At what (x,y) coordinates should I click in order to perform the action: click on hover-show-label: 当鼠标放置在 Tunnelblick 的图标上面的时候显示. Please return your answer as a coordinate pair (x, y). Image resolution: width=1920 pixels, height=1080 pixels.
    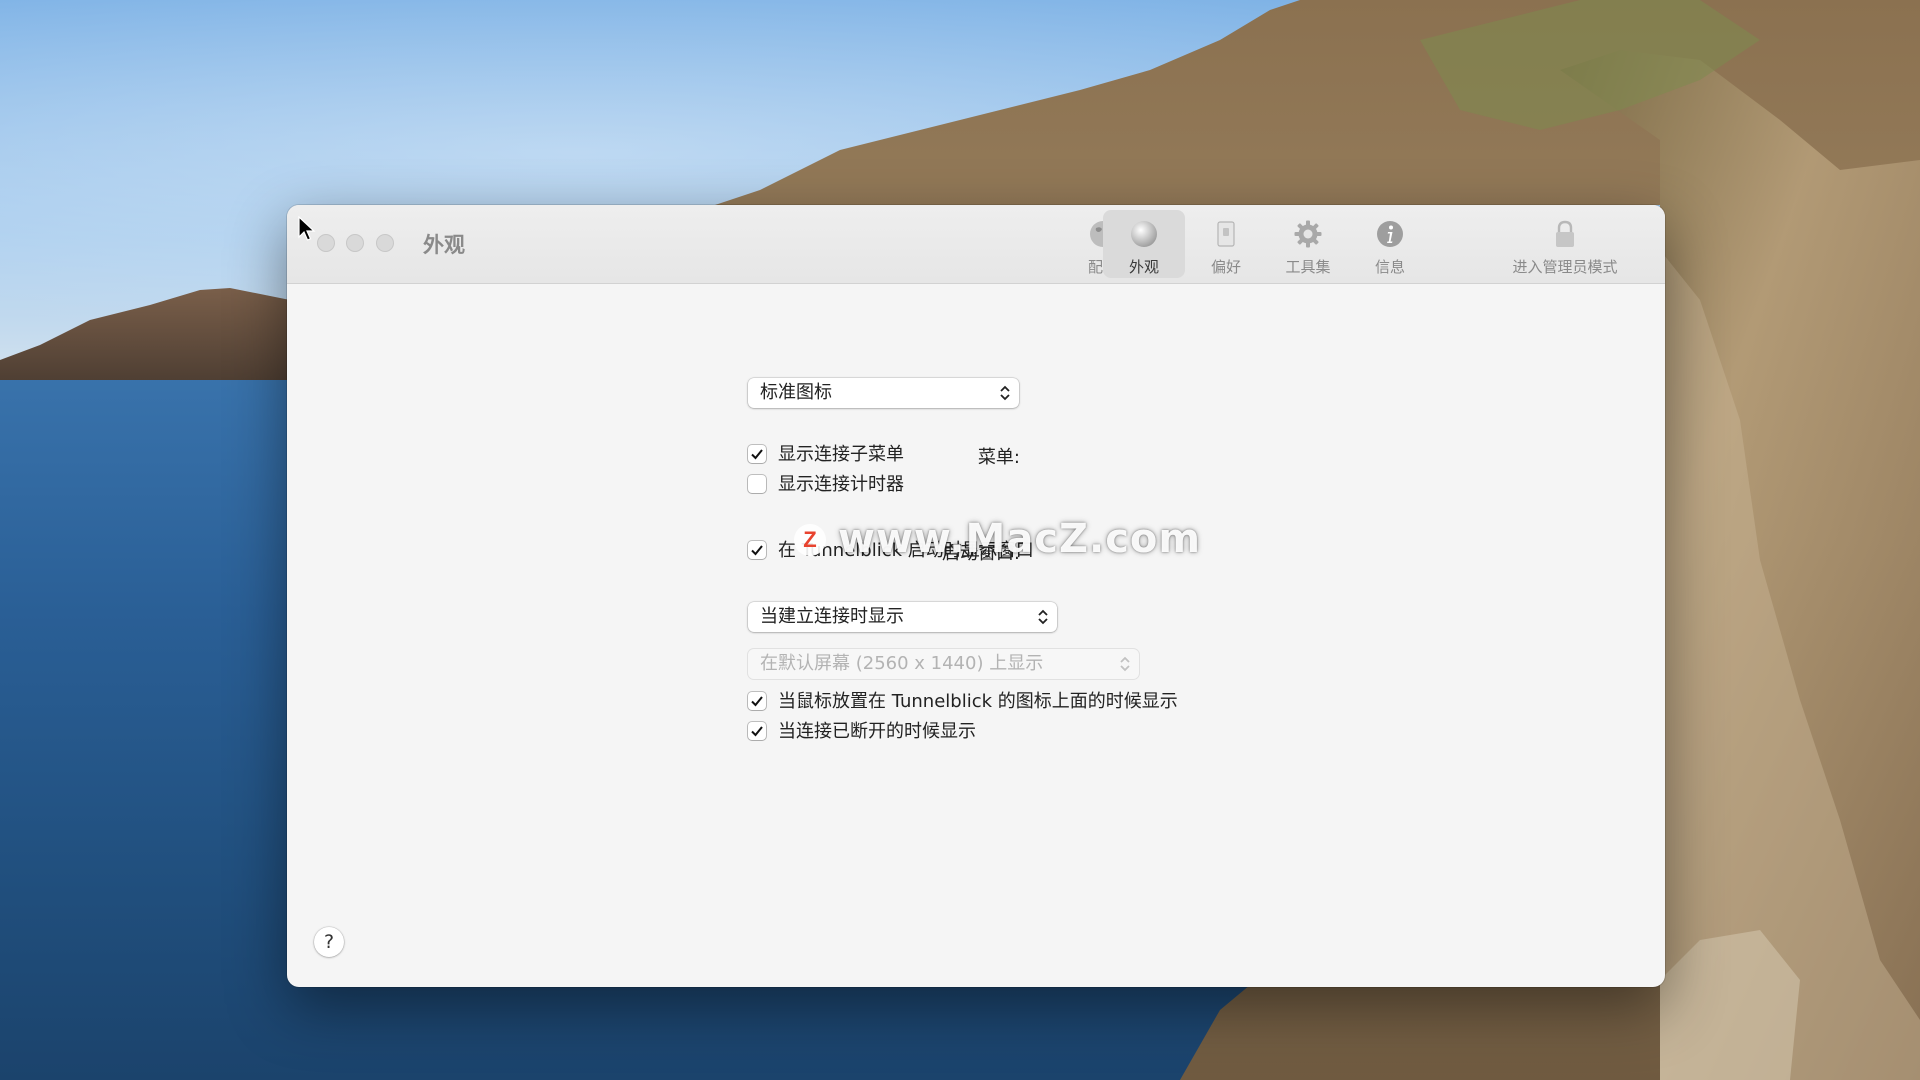
    Looking at the image, I should click on (978, 701).